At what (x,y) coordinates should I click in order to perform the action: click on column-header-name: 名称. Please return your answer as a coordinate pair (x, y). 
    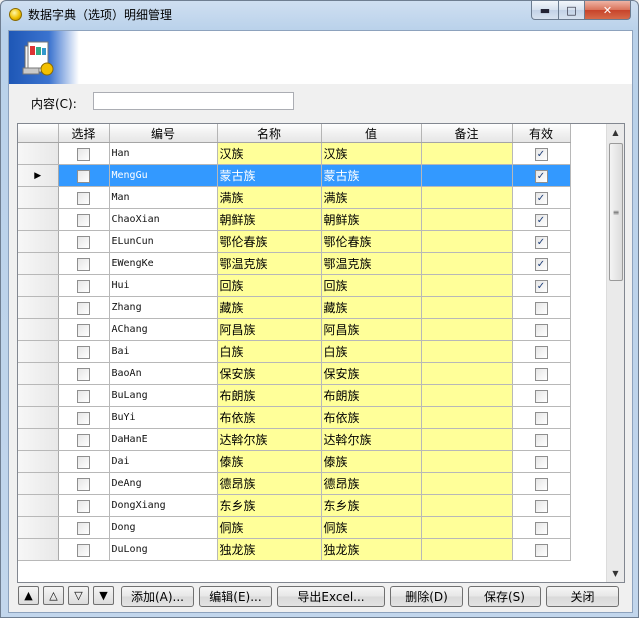
    Looking at the image, I should click on (269, 133).